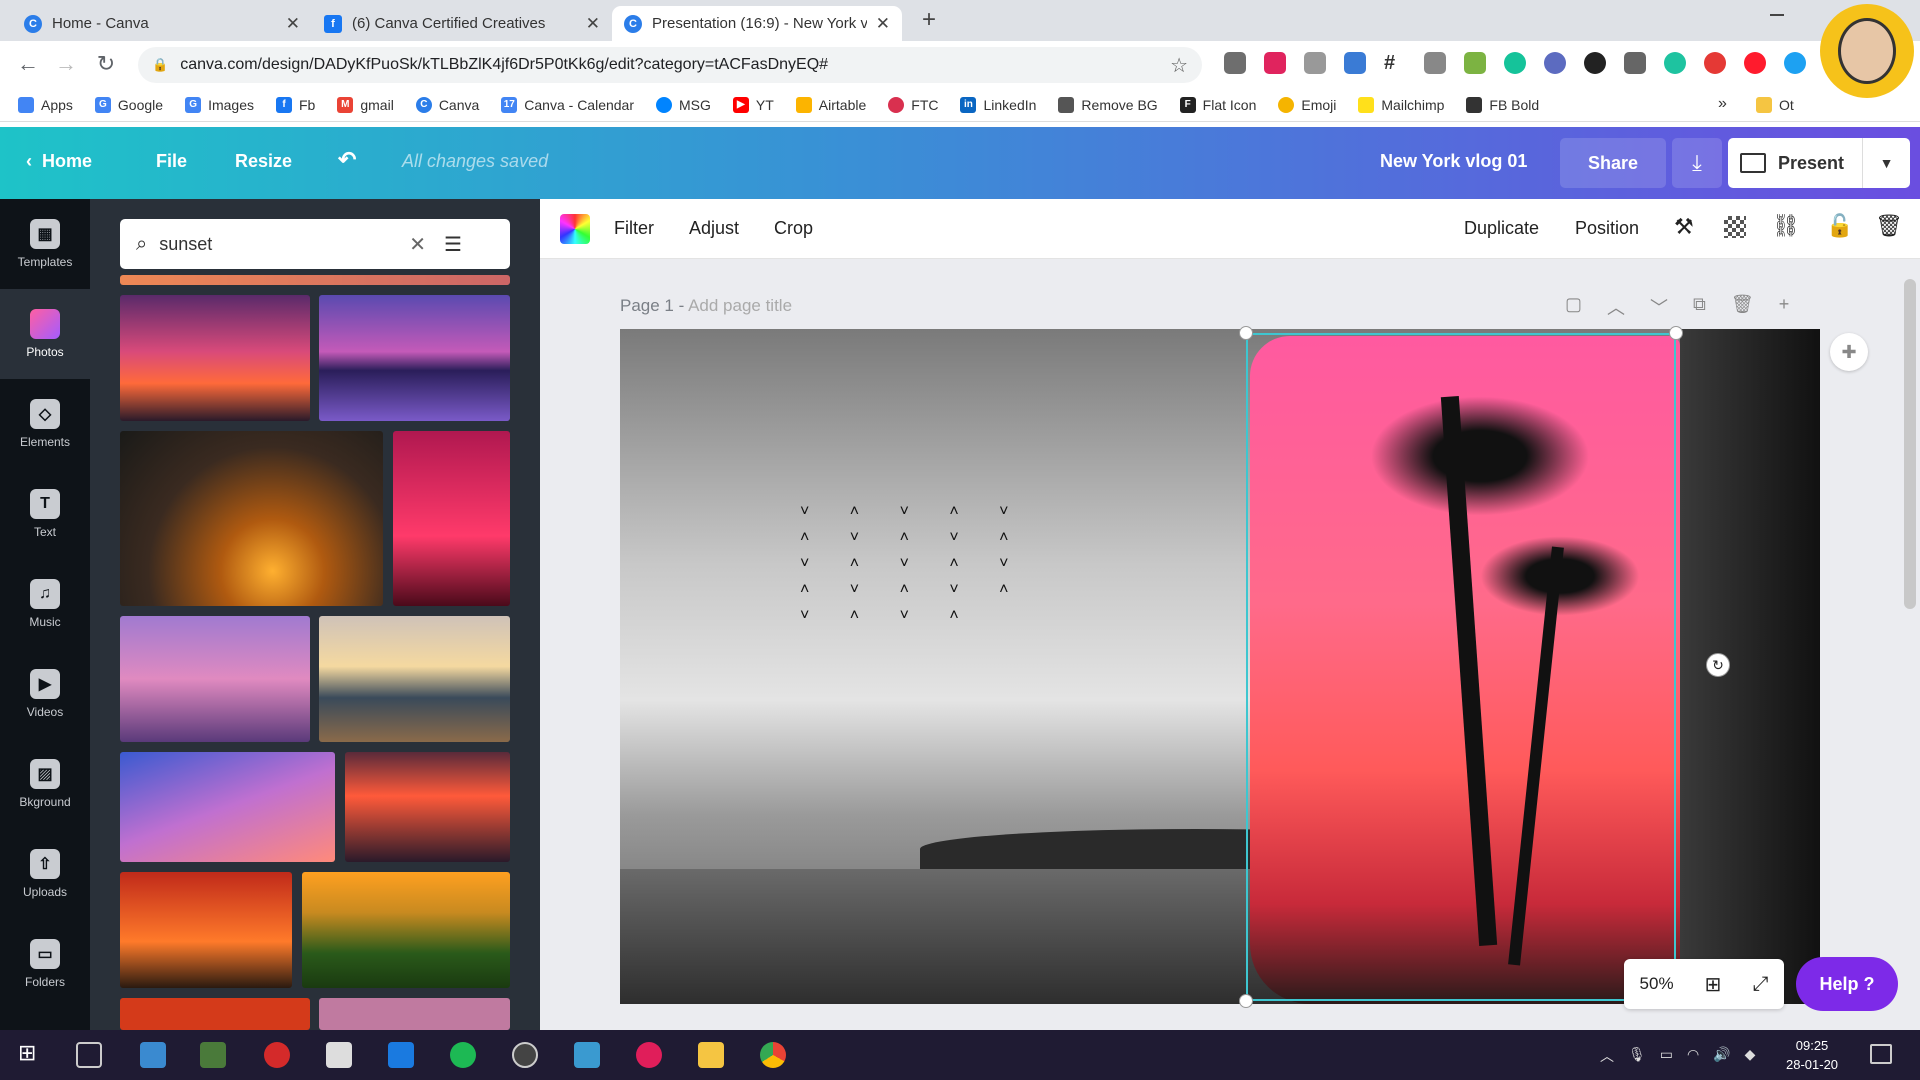 Image resolution: width=1920 pixels, height=1080 pixels. Describe the element at coordinates (1847, 984) in the screenshot. I see `help-button: Help ?` at that location.